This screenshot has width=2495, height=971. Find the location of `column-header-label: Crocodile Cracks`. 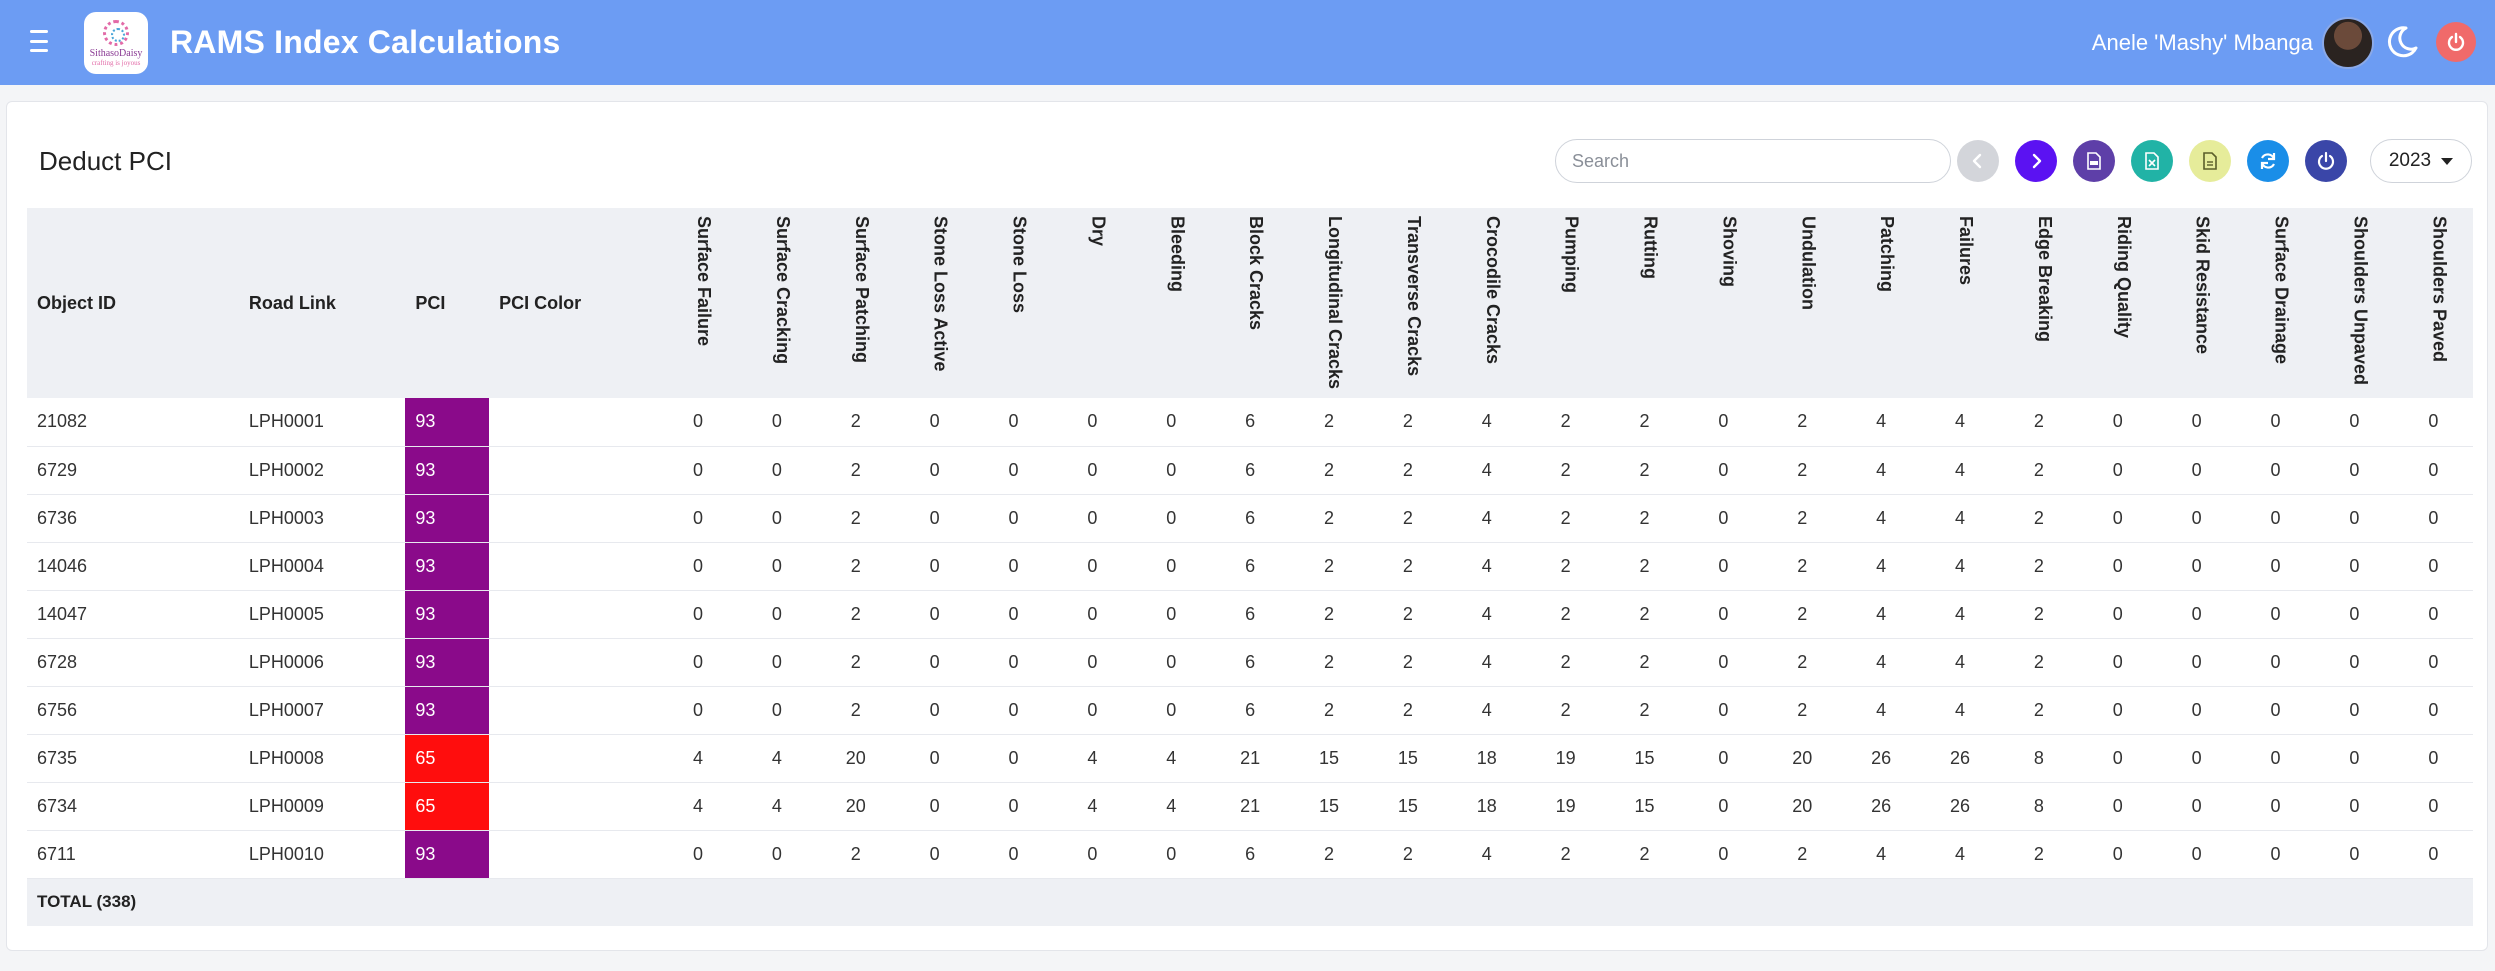

column-header-label: Crocodile Cracks is located at coordinates (1492, 290).